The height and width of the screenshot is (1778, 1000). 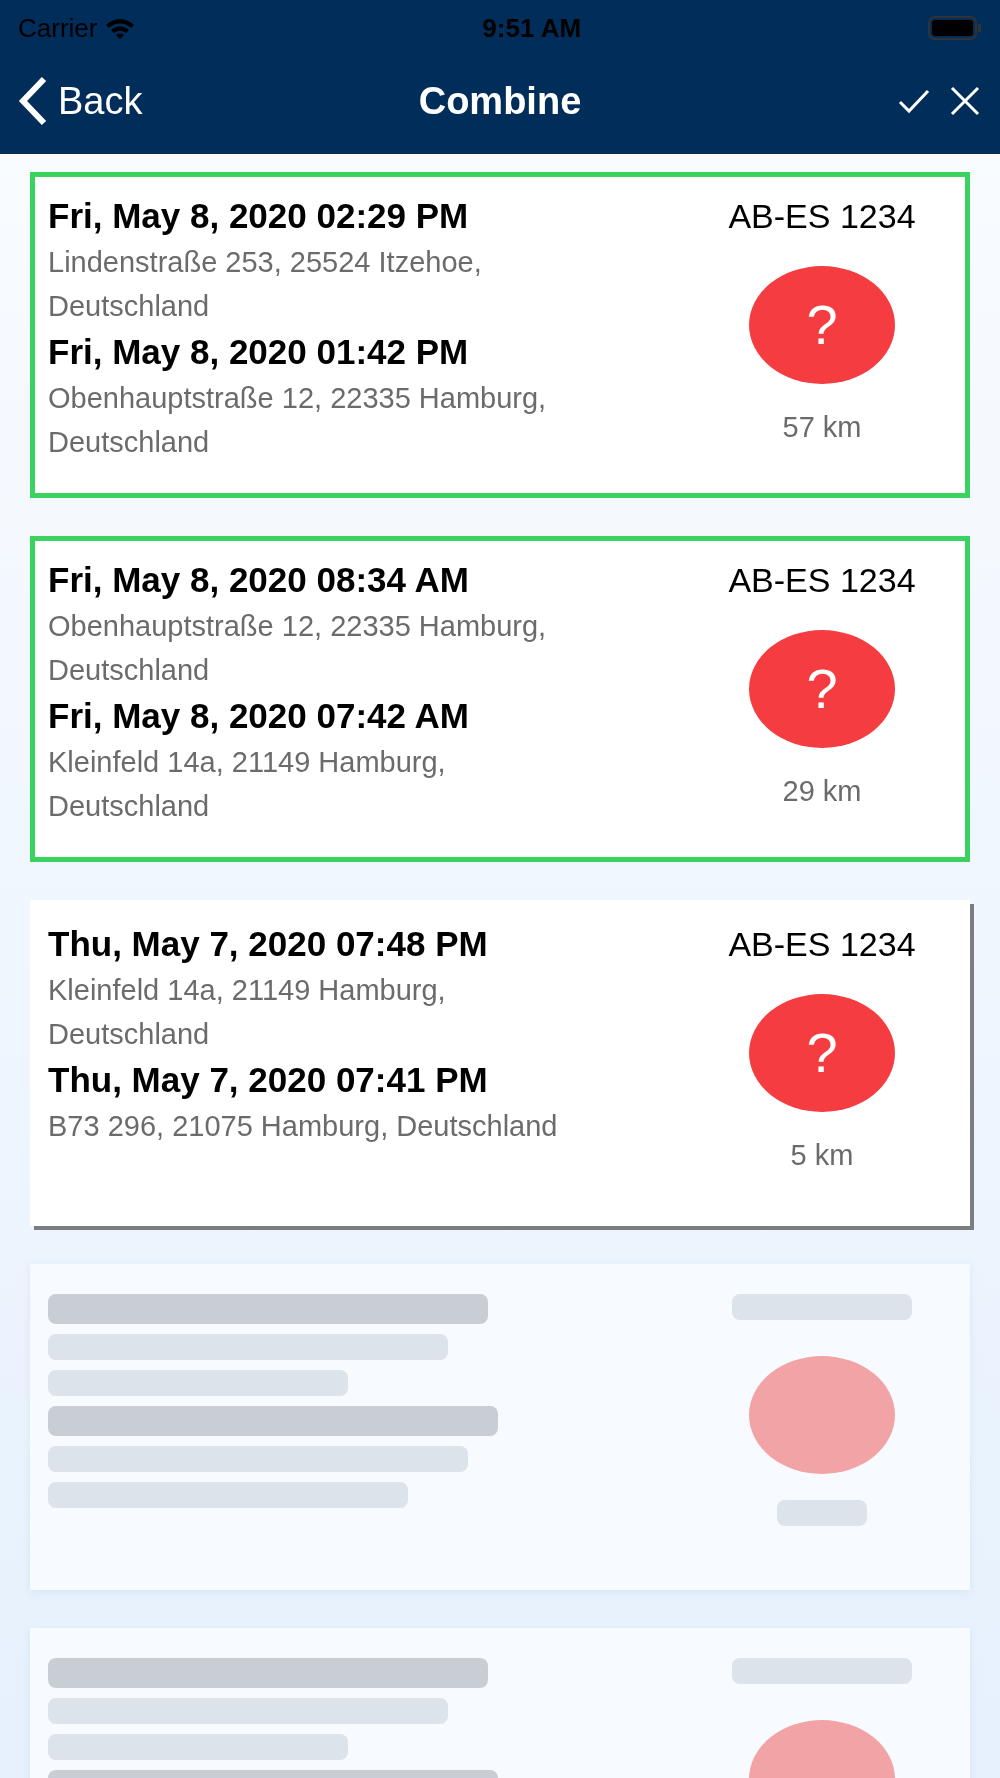 What do you see at coordinates (268, 944) in the screenshot?
I see `end-time: Thu, May 7, 2020 07:48 PM` at bounding box center [268, 944].